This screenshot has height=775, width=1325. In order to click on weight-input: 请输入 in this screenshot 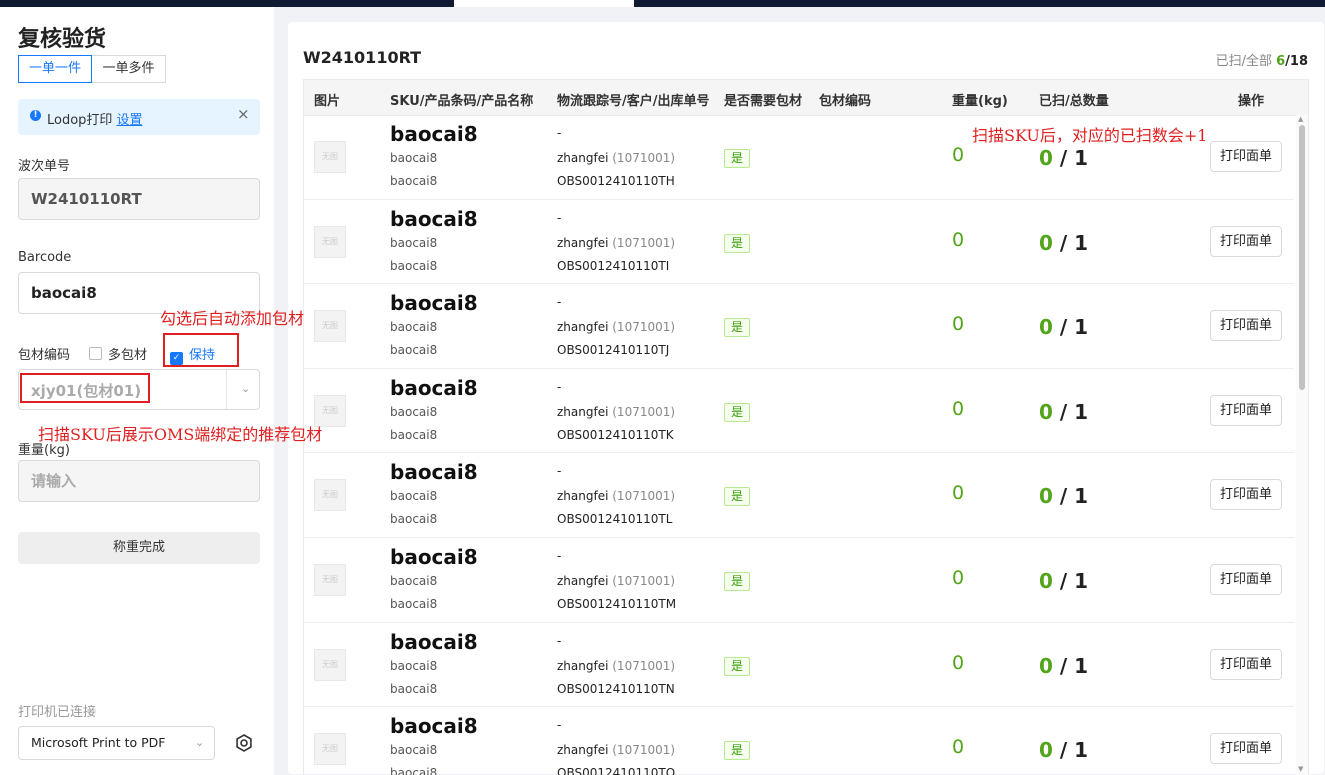, I will do `click(139, 481)`.